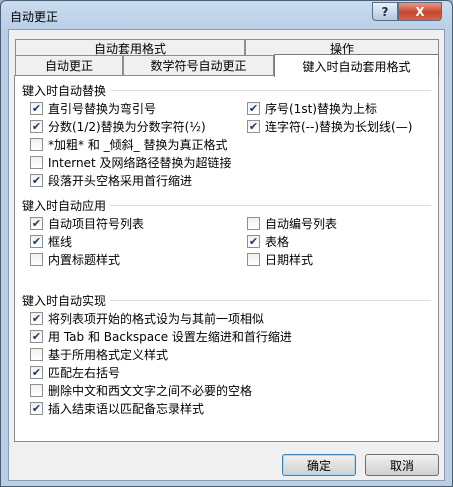  I want to click on option-borders: ✔ 框线, so click(51, 241).